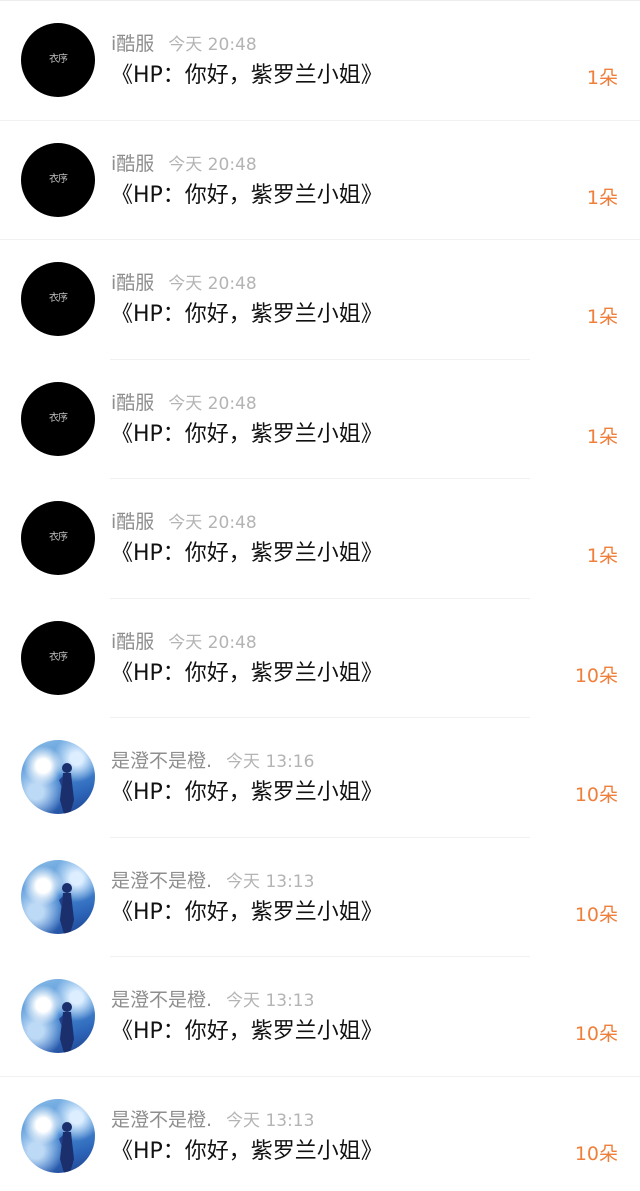  I want to click on list-item: 衣序 i酷服 今天 20:48 《HP：你好，紫罗兰小姐》 10朵, so click(320, 658).